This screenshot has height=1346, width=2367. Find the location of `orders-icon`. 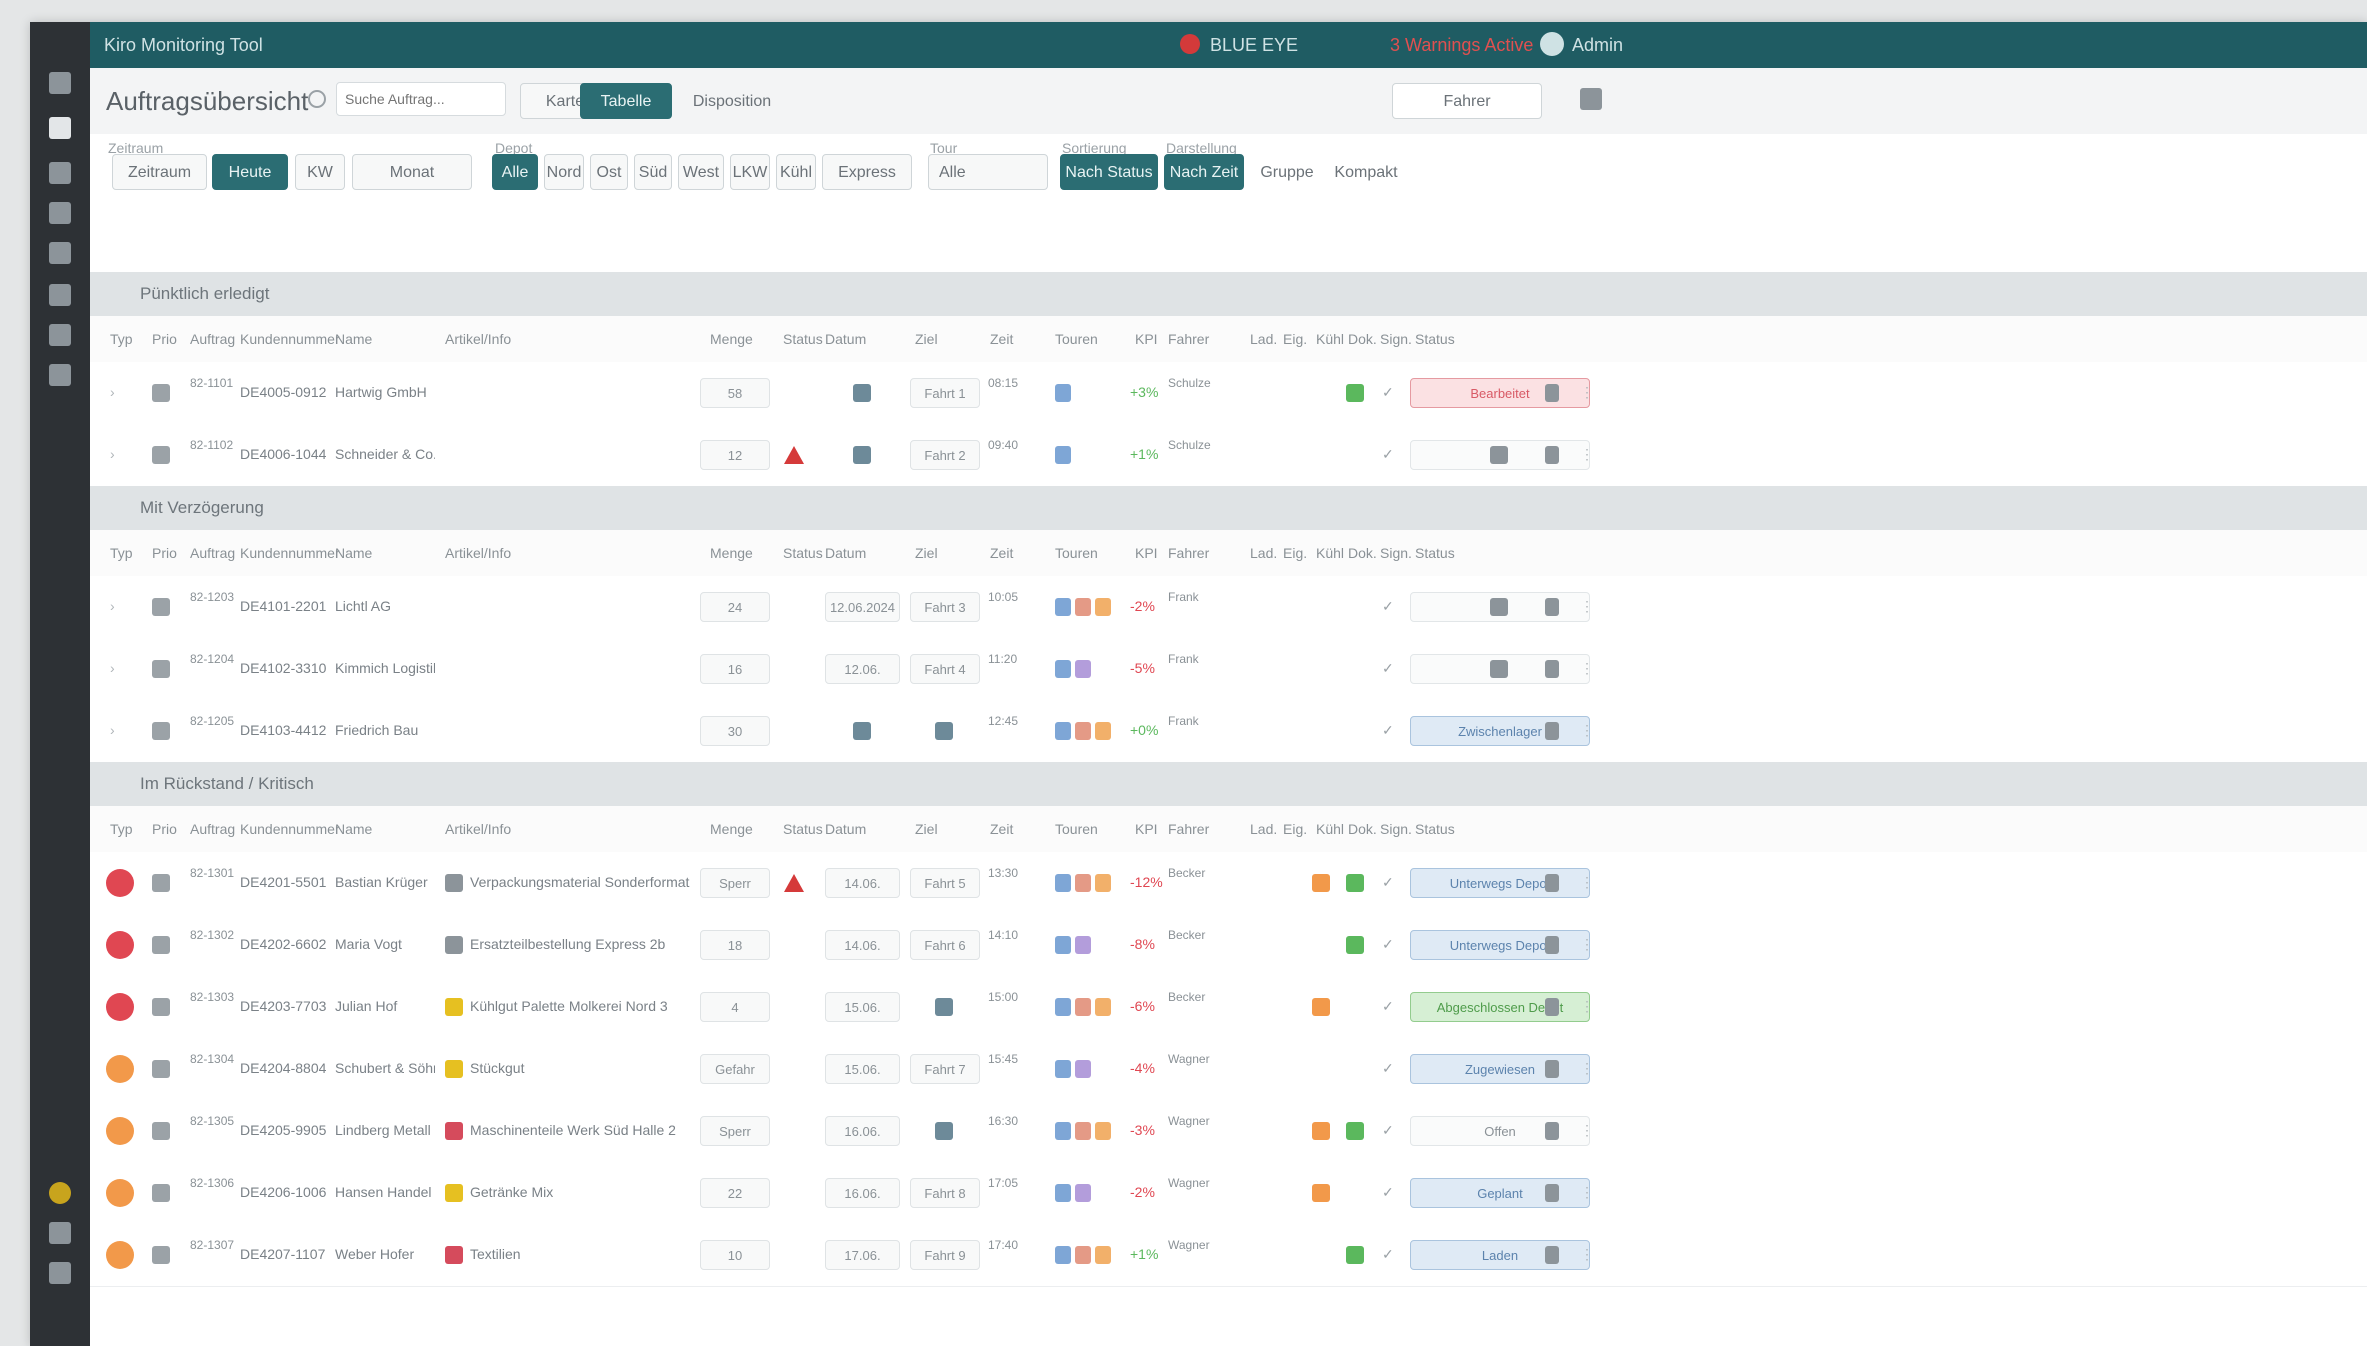

orders-icon is located at coordinates (60, 128).